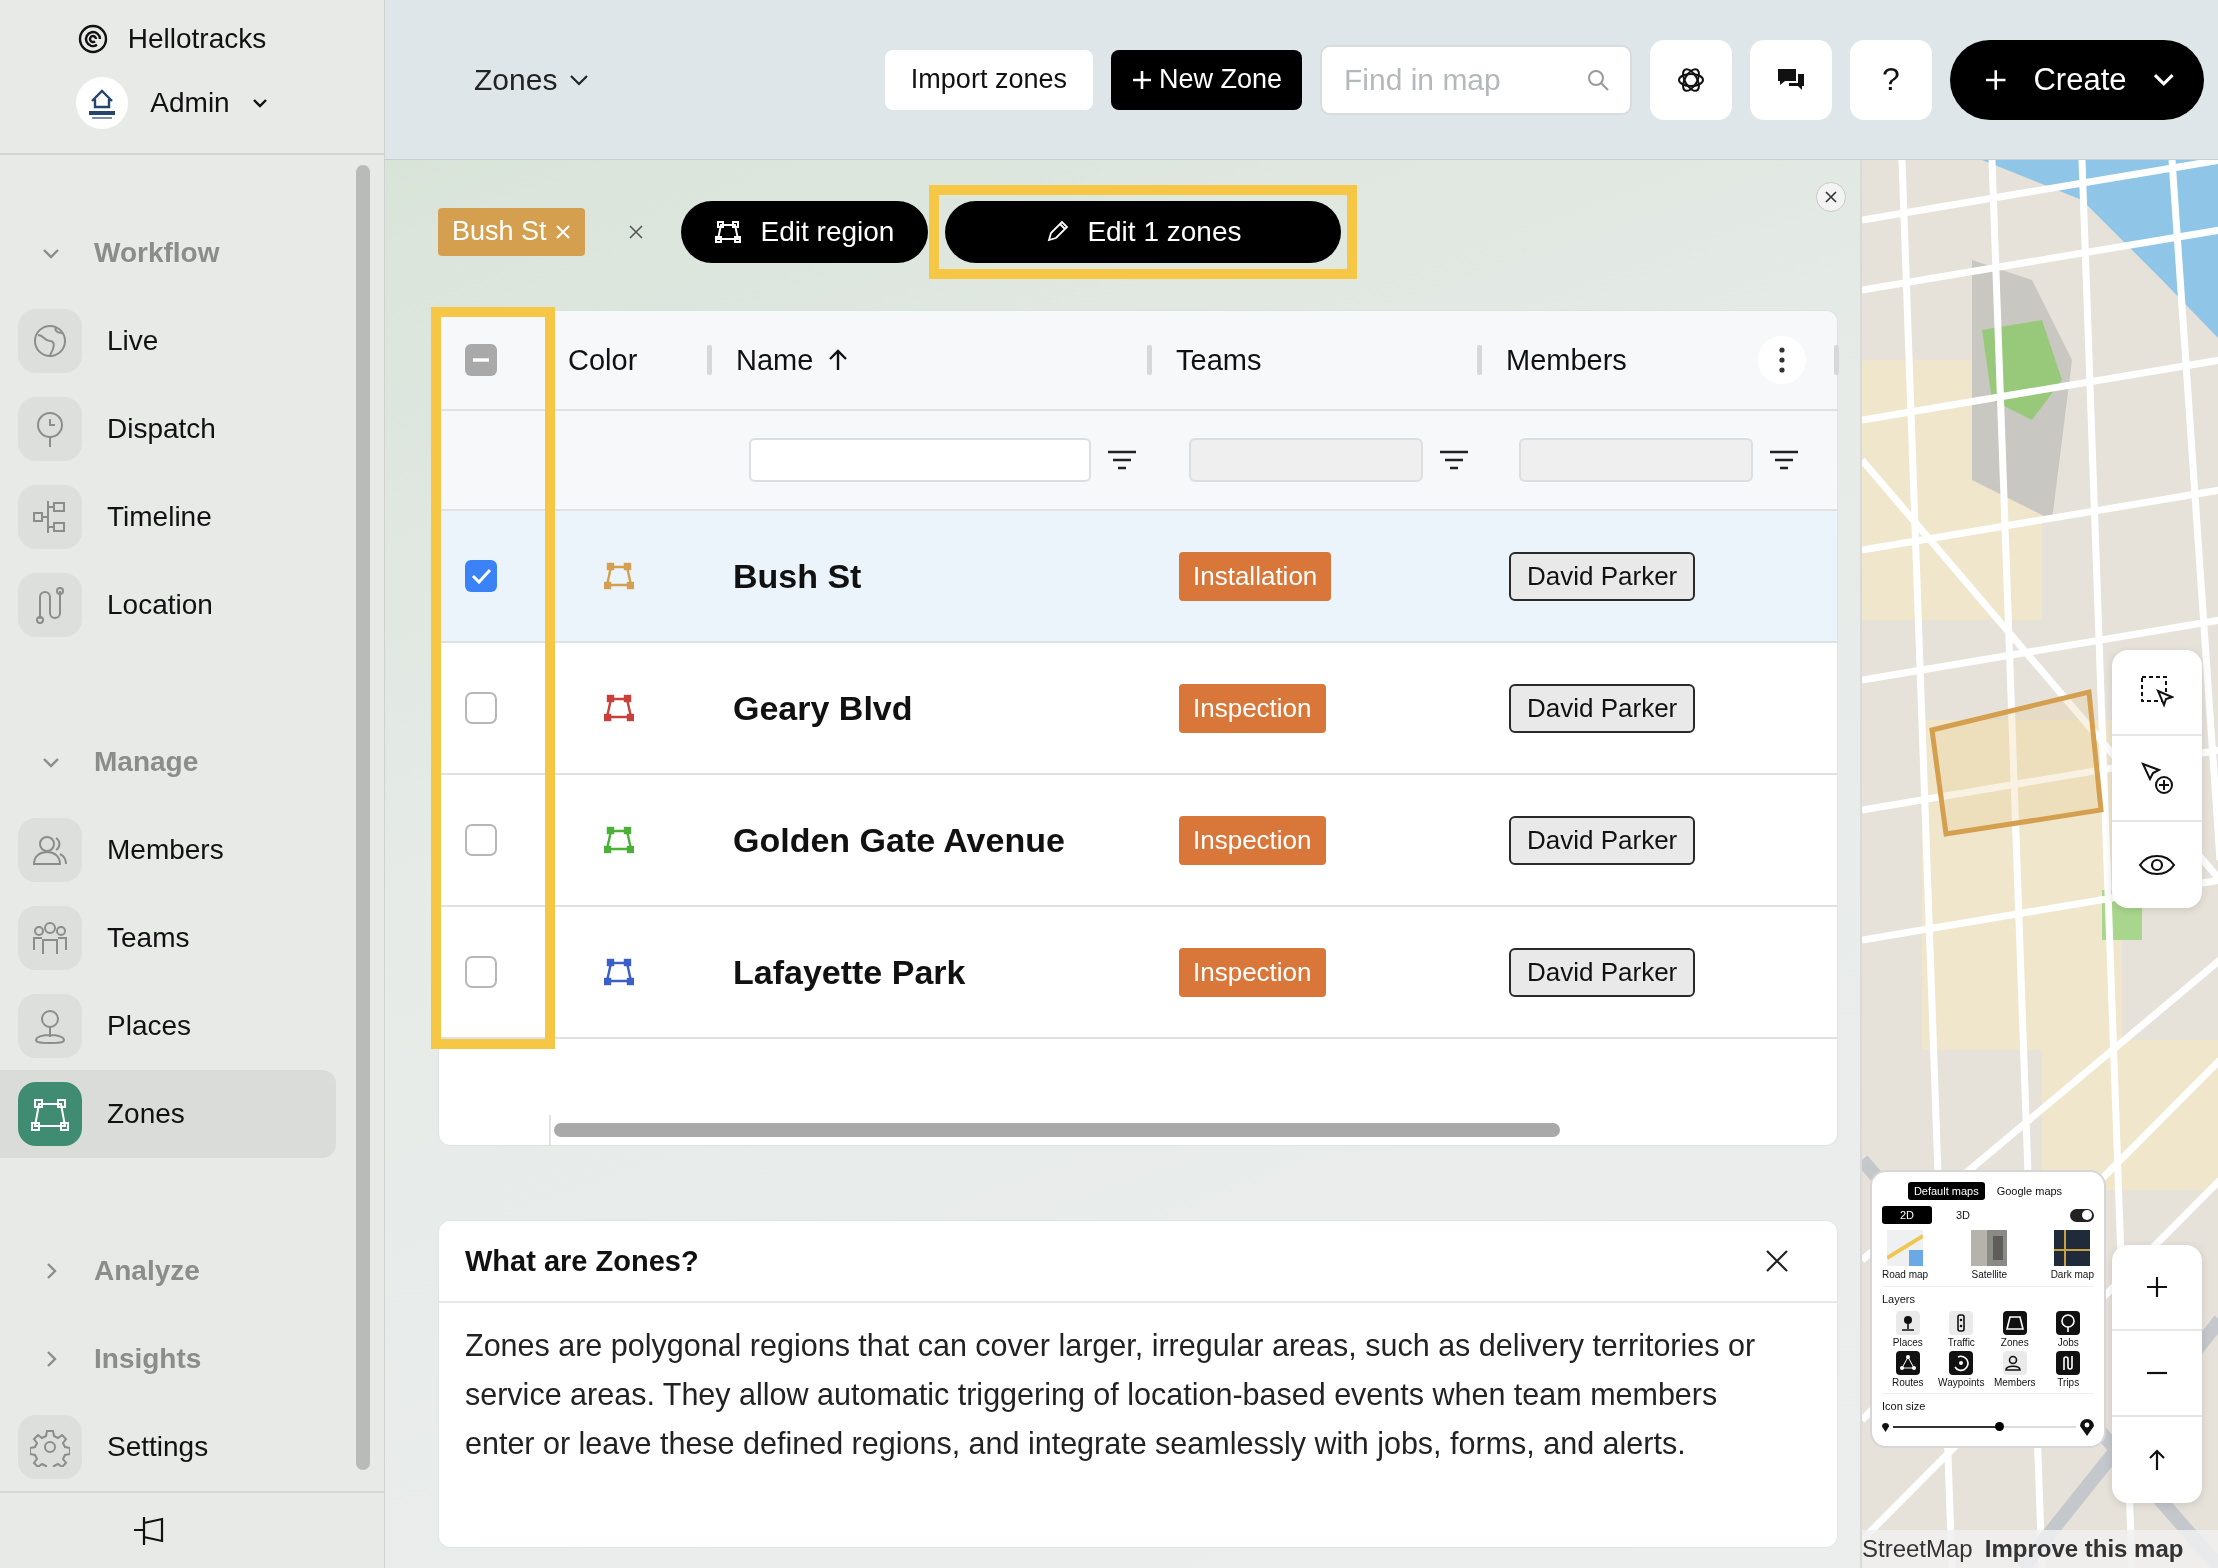 This screenshot has width=2218, height=1568. Describe the element at coordinates (168, 428) in the screenshot. I see `nav-item: Dispatch` at that location.